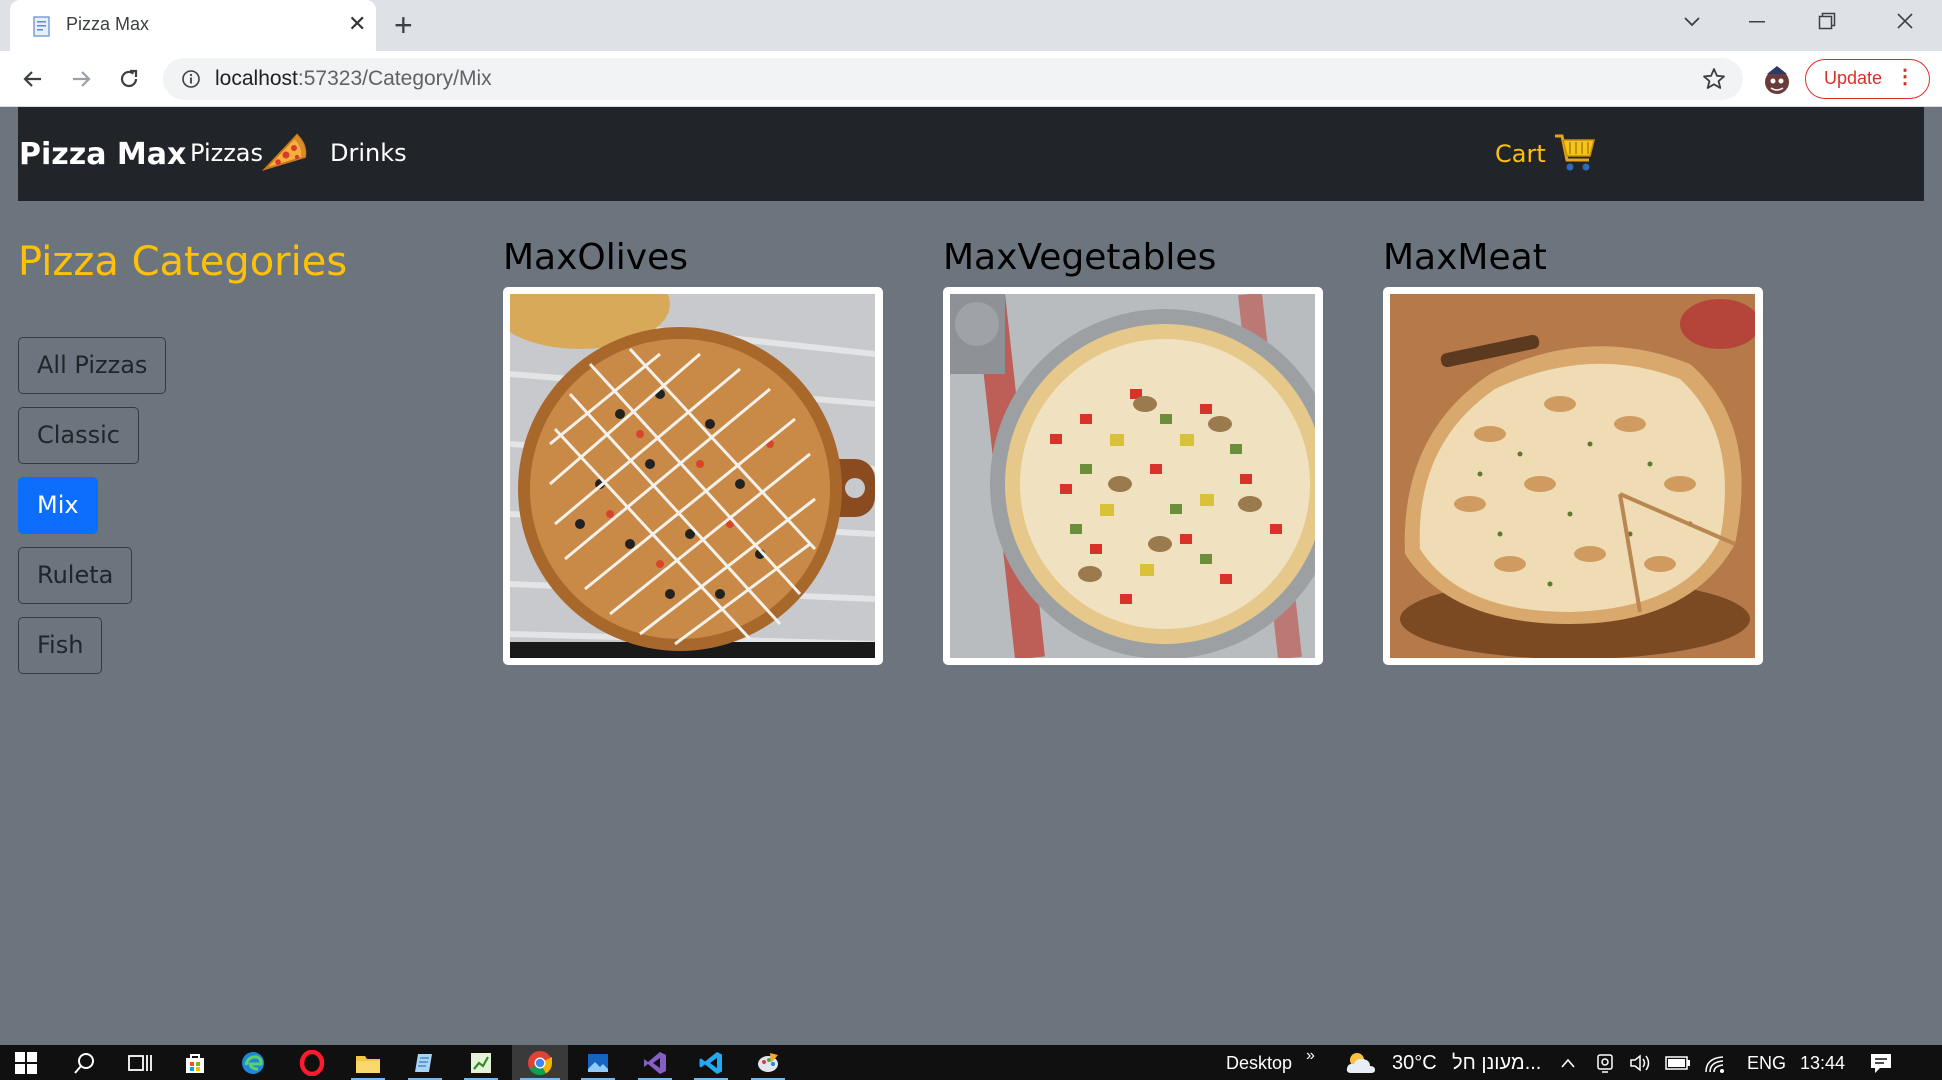 This screenshot has width=1942, height=1080. I want to click on pizza-meat-image, so click(1575, 476).